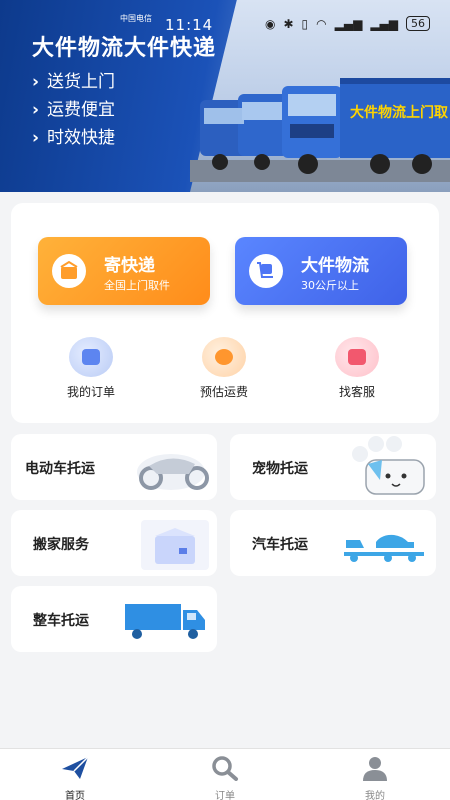 This screenshot has height=800, width=450. Describe the element at coordinates (224, 357) in the screenshot. I see `estimate-icon` at that location.